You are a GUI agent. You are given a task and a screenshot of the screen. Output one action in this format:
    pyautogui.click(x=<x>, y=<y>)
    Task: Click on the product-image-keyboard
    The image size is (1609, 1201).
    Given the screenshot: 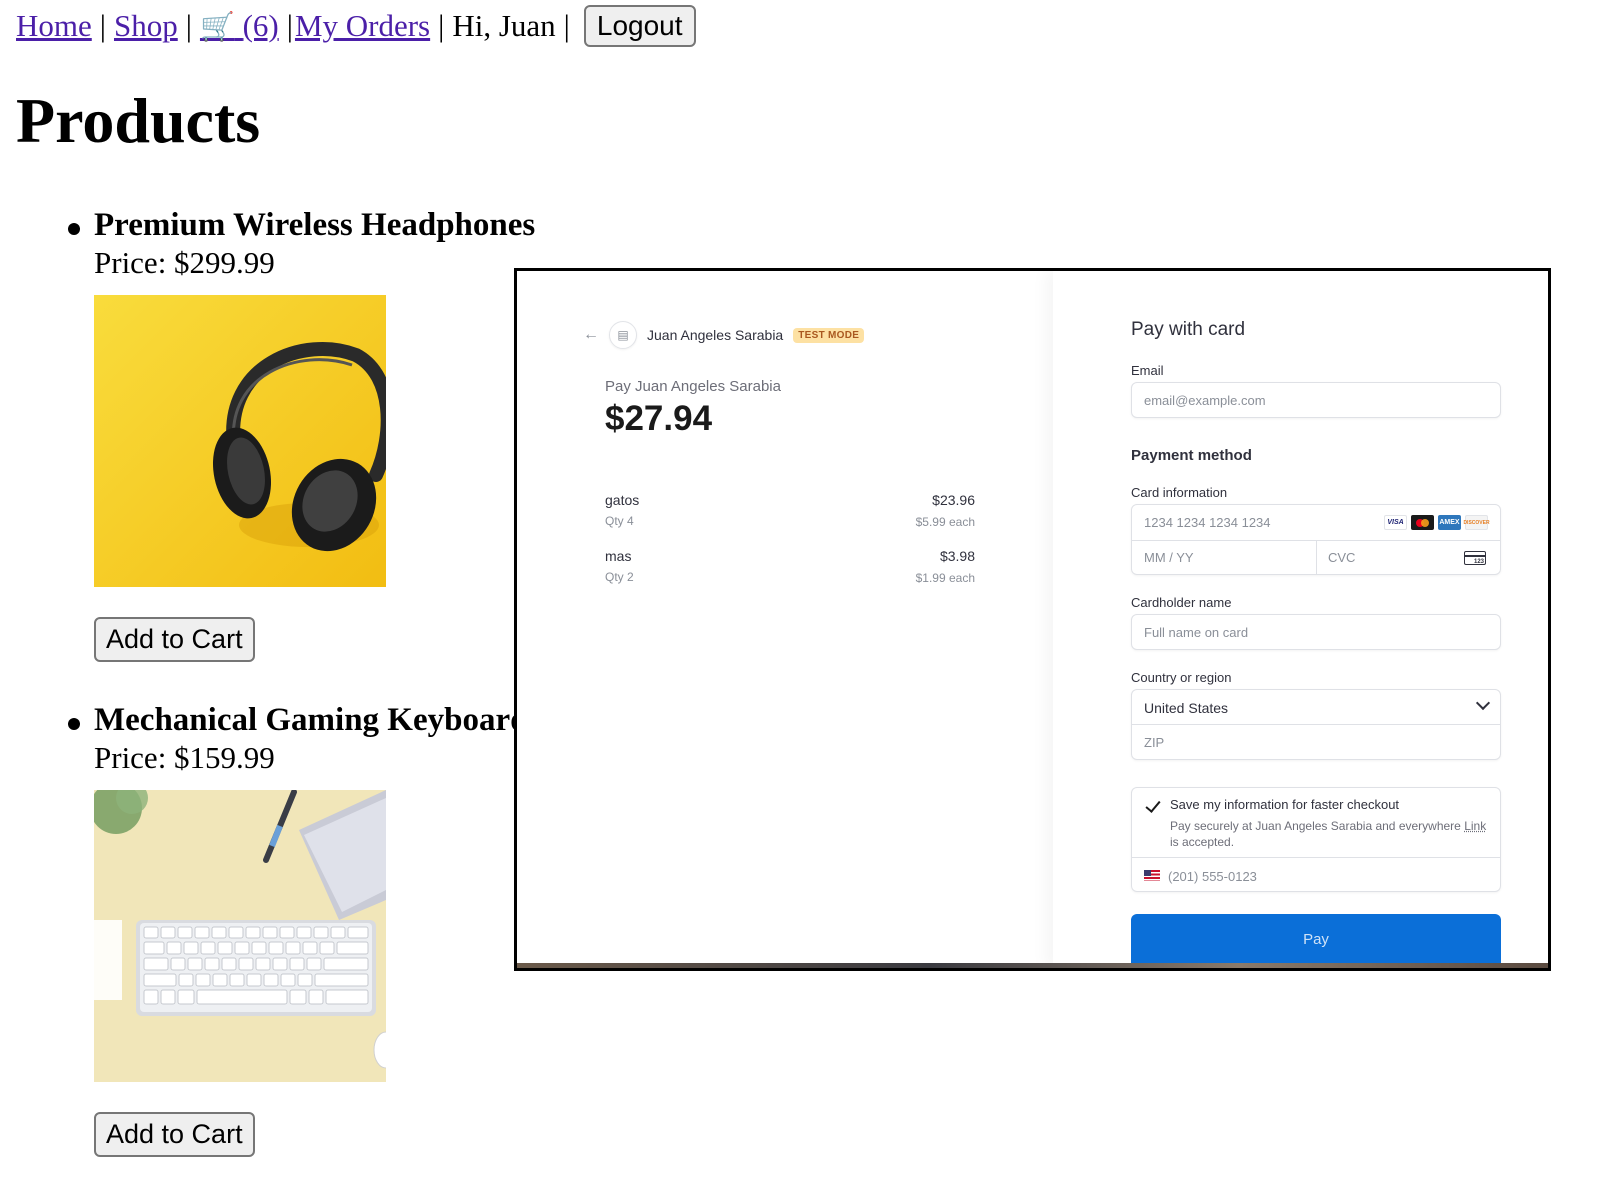 What is the action you would take?
    pyautogui.click(x=240, y=936)
    